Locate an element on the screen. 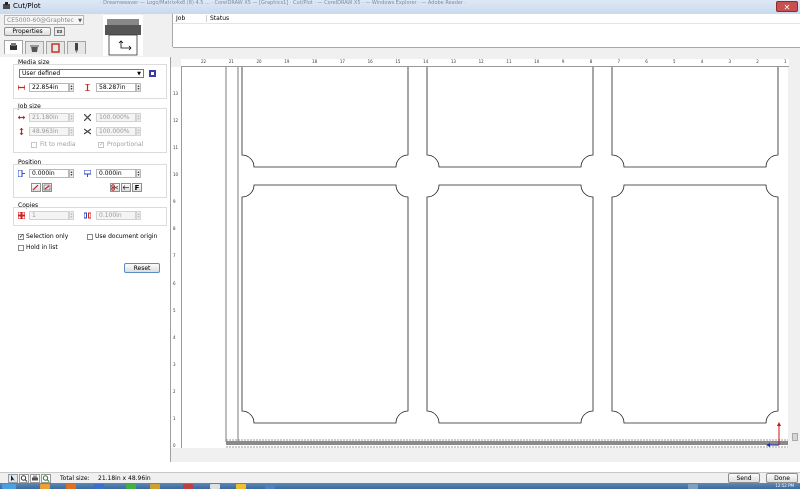 The width and height of the screenshot is (800, 489). job-height-spinner: ▴ ▾ is located at coordinates (71, 131).